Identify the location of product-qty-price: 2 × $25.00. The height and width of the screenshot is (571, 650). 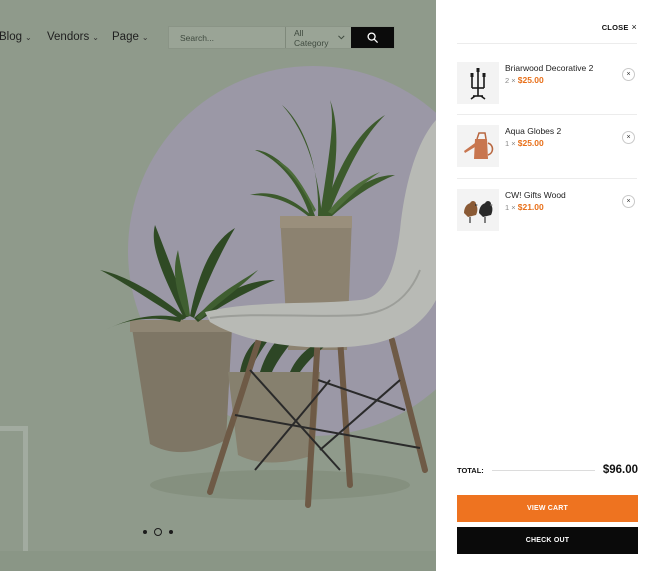
(524, 80).